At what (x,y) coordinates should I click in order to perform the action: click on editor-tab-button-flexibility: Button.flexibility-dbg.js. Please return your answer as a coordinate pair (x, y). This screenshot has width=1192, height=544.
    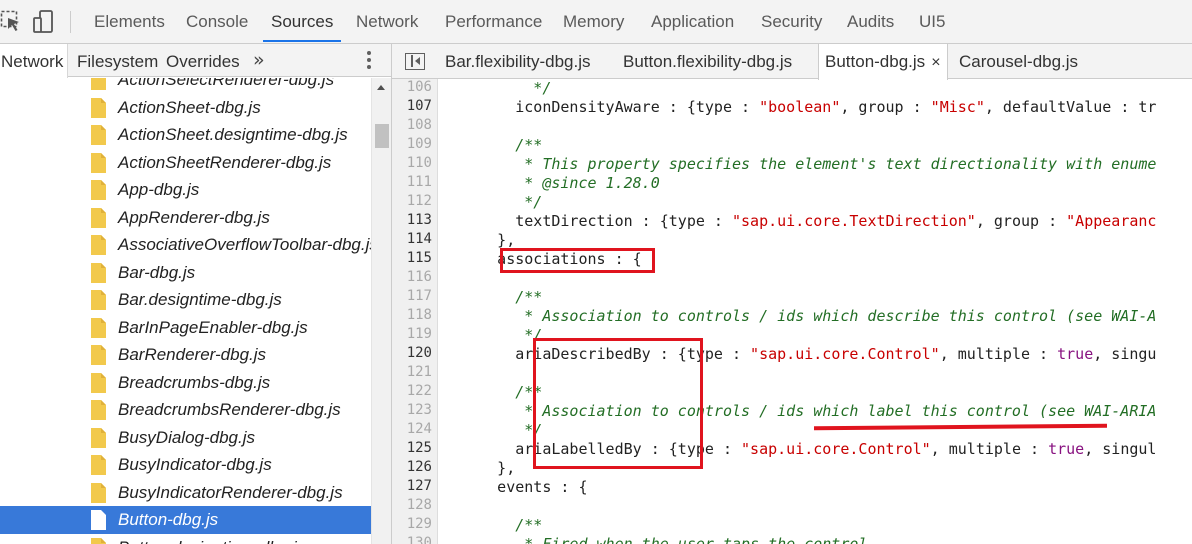
    Looking at the image, I should click on (707, 61).